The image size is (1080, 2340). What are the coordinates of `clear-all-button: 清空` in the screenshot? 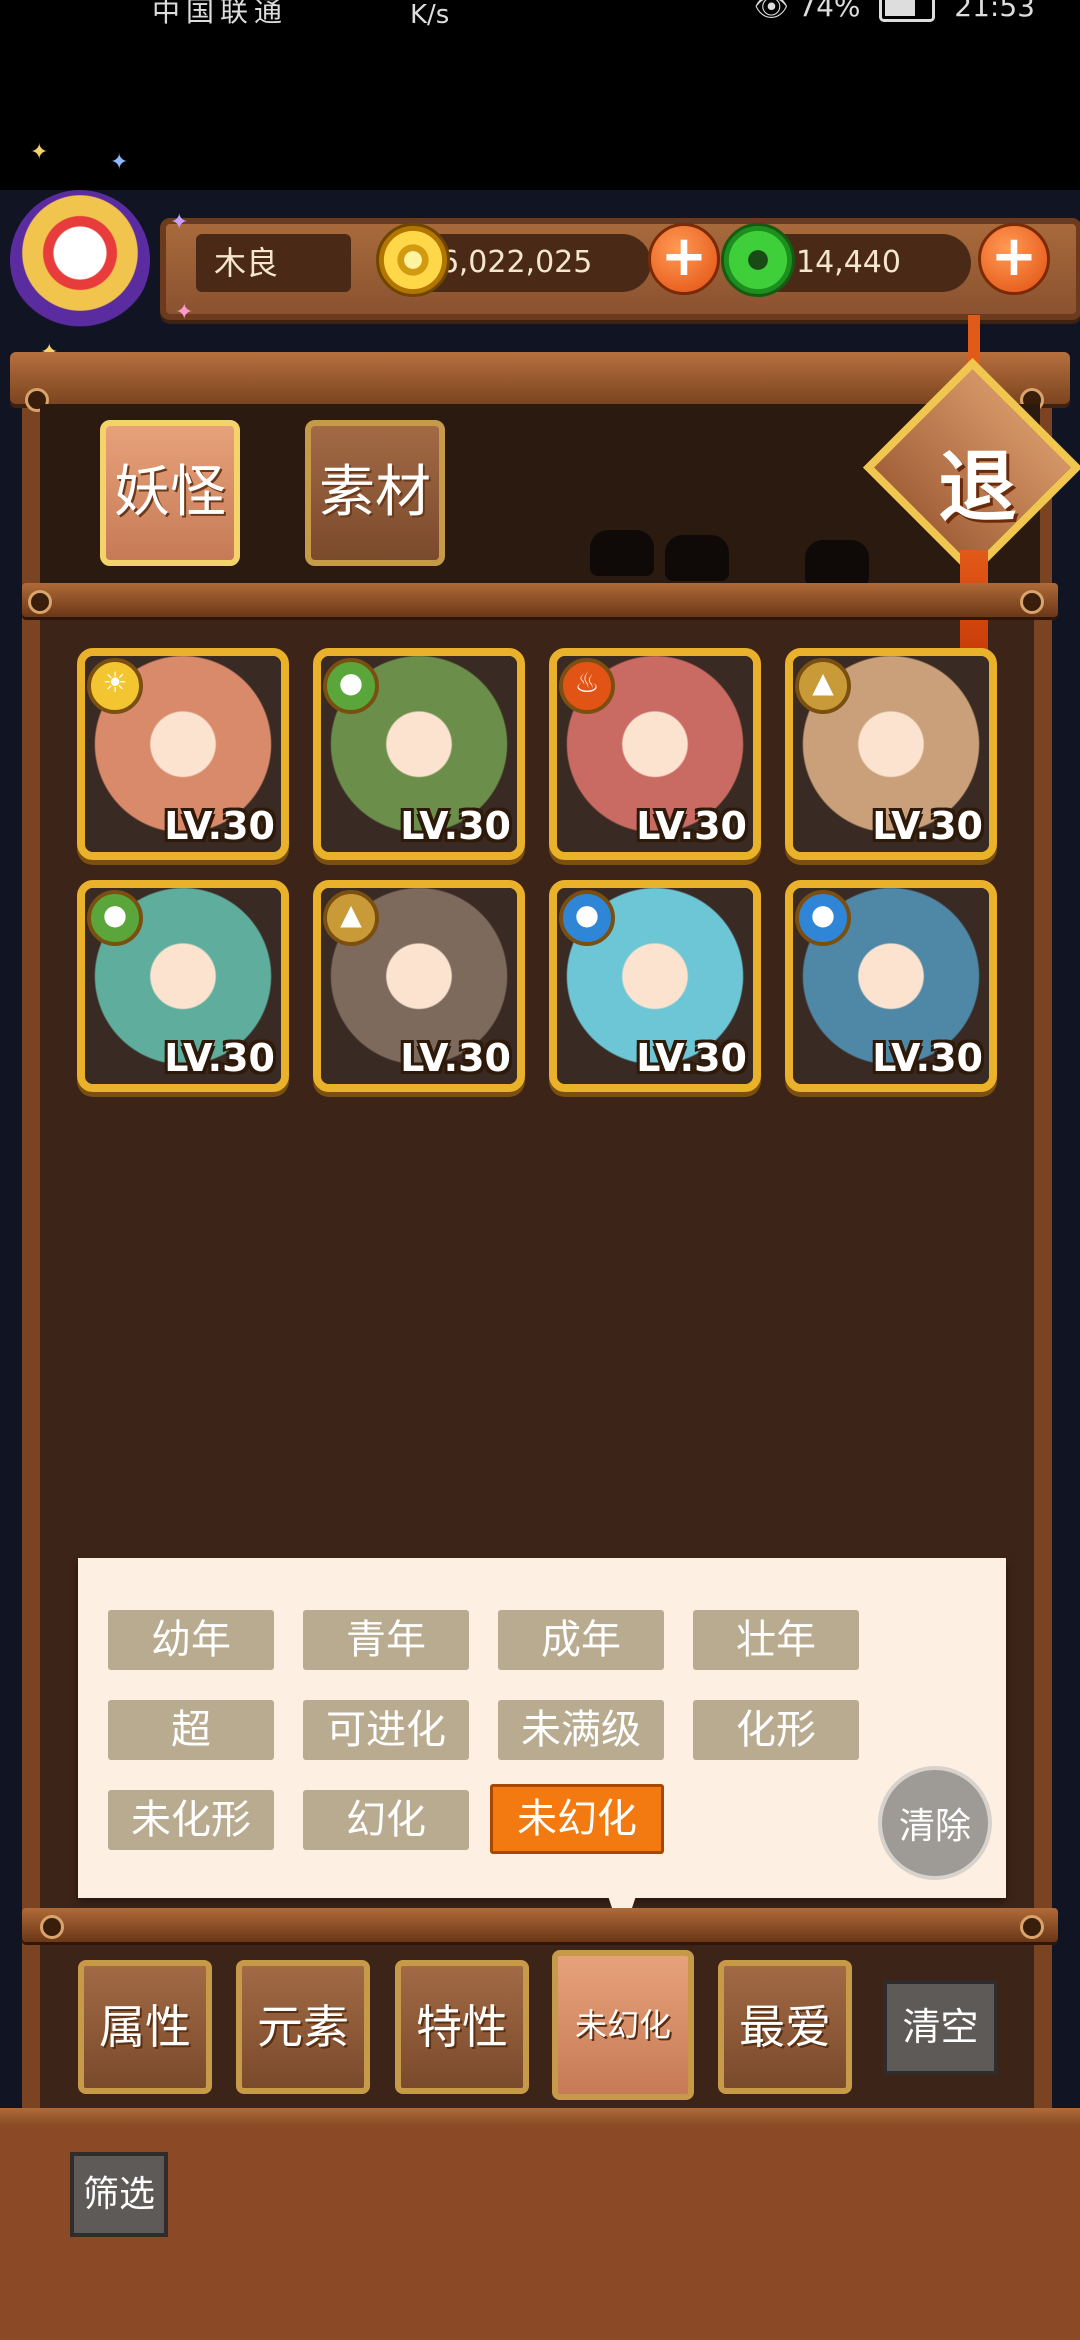 It's located at (940, 2027).